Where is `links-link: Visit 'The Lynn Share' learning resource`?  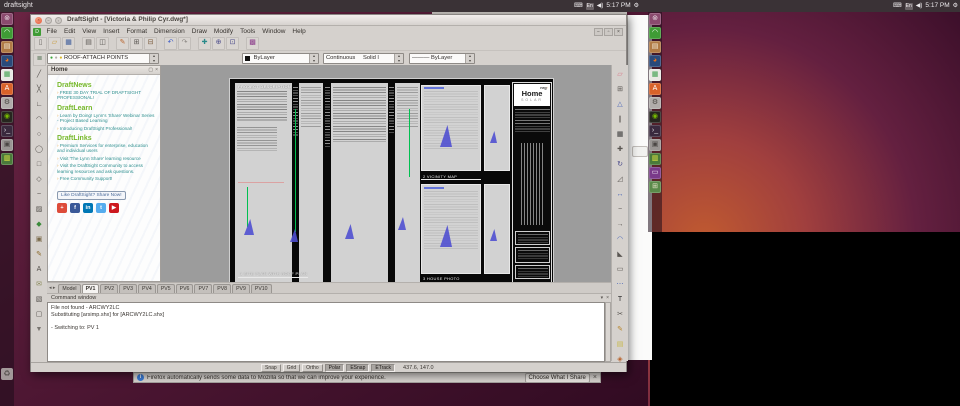 links-link: Visit 'The Lynn Share' learning resource is located at coordinates (106, 158).